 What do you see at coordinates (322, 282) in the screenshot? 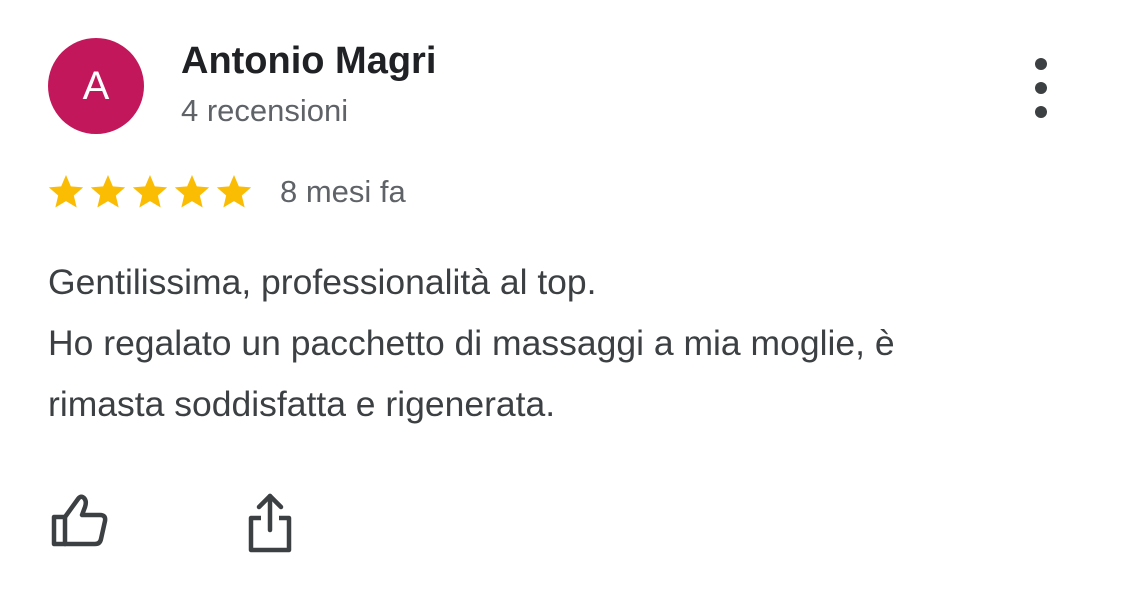
I see `review-text-line: Gentilissima, professionalità al top.` at bounding box center [322, 282].